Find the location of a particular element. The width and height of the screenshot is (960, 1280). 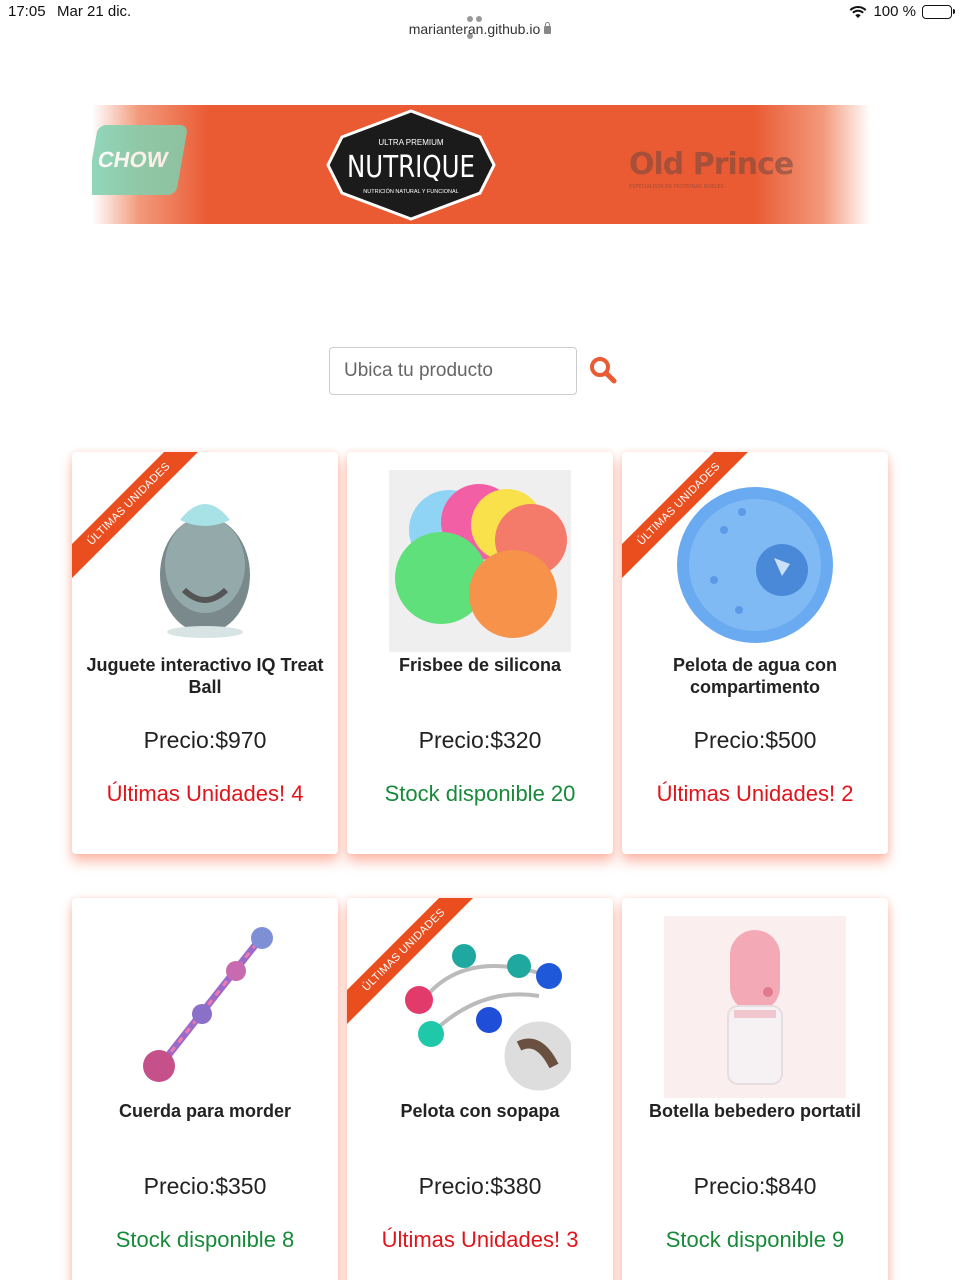

status-right: 100 % is located at coordinates (902, 11).